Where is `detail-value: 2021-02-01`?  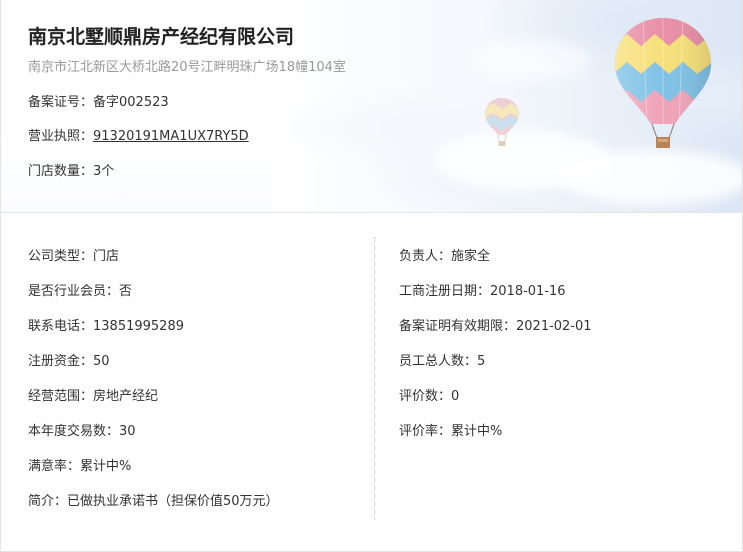 detail-value: 2021-02-01 is located at coordinates (554, 326).